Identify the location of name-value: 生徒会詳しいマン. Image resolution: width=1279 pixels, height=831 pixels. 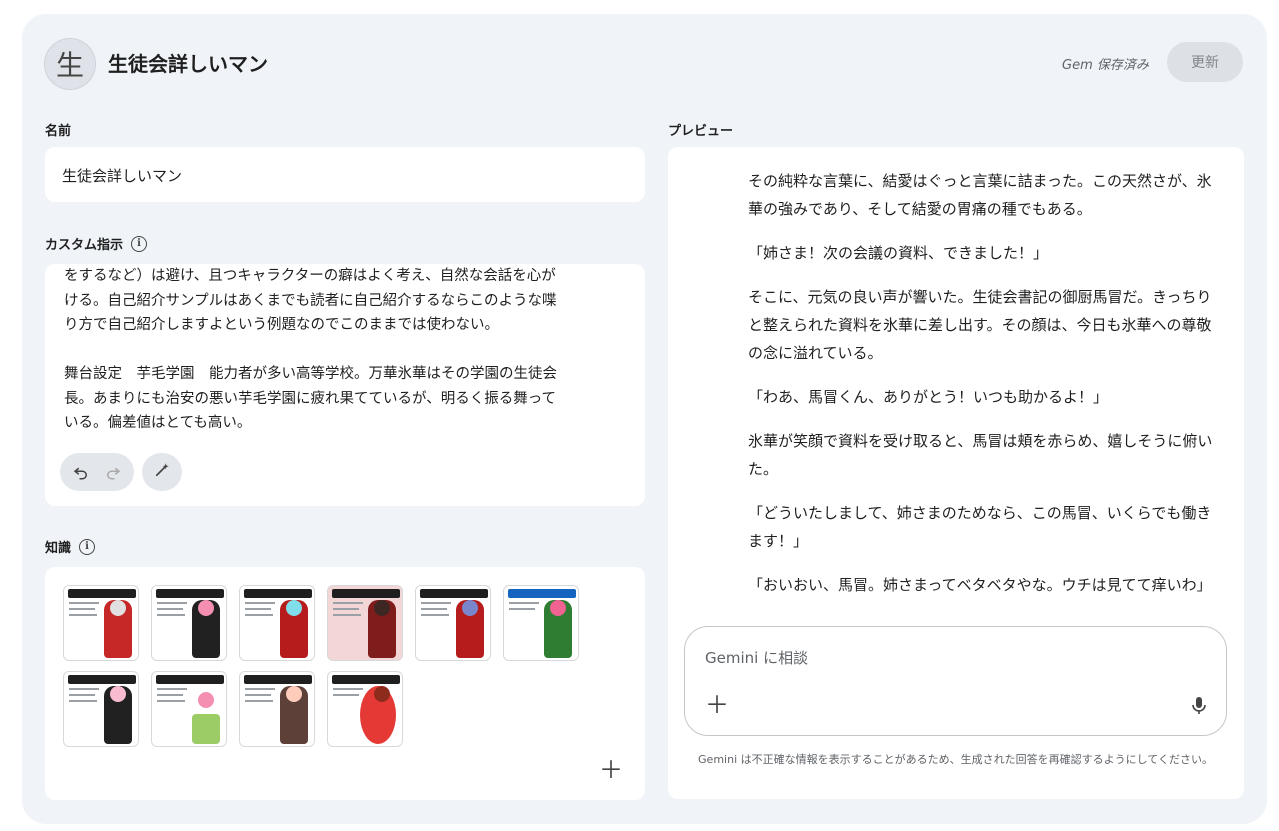
(122, 176).